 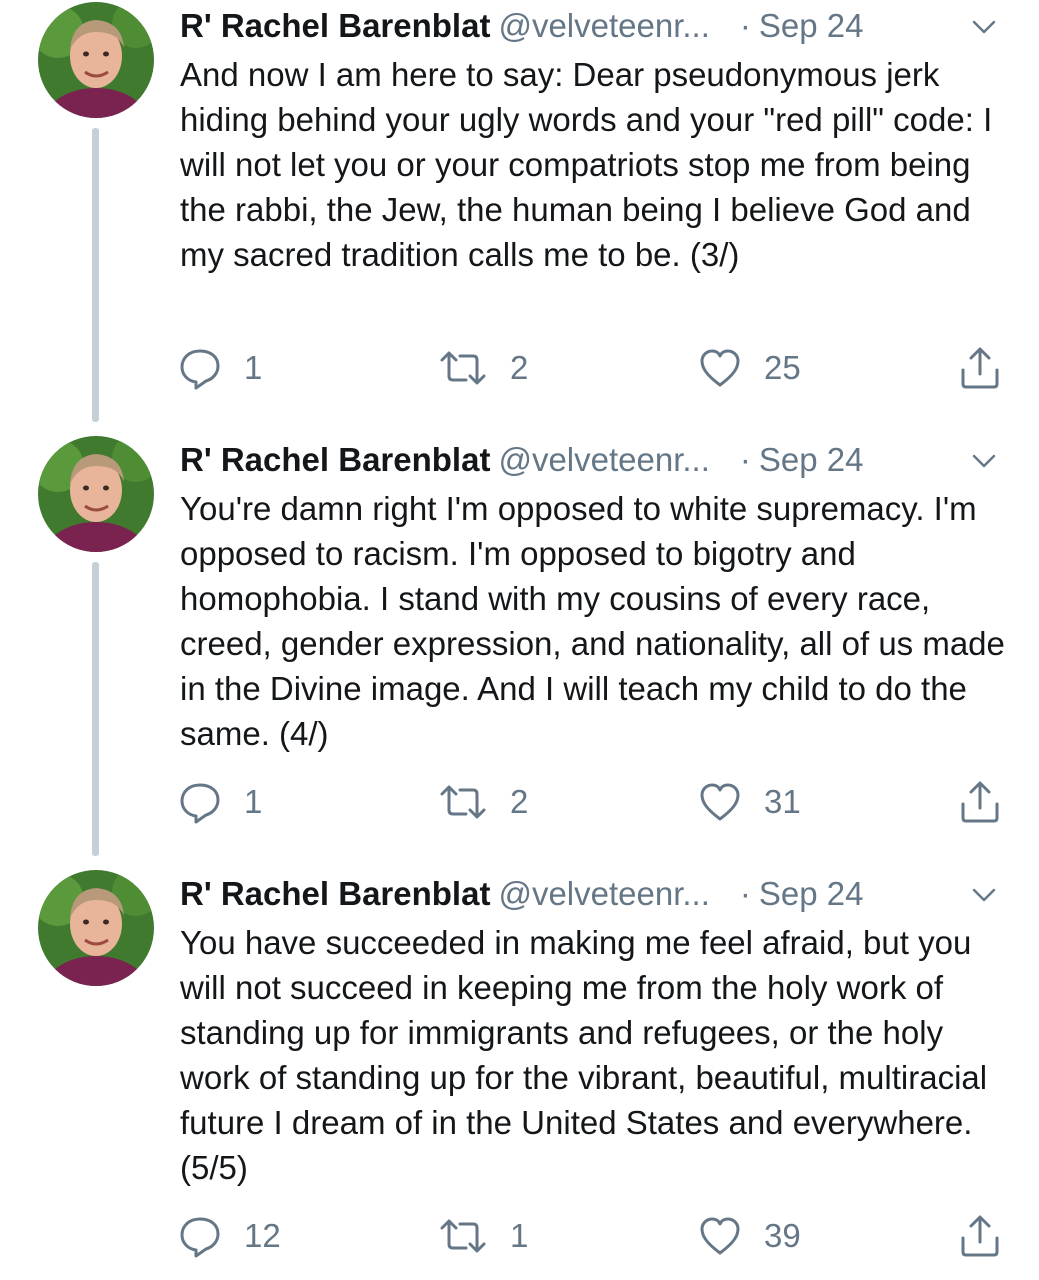 What do you see at coordinates (593, 368) in the screenshot?
I see `tweet-actions: 1 2 25` at bounding box center [593, 368].